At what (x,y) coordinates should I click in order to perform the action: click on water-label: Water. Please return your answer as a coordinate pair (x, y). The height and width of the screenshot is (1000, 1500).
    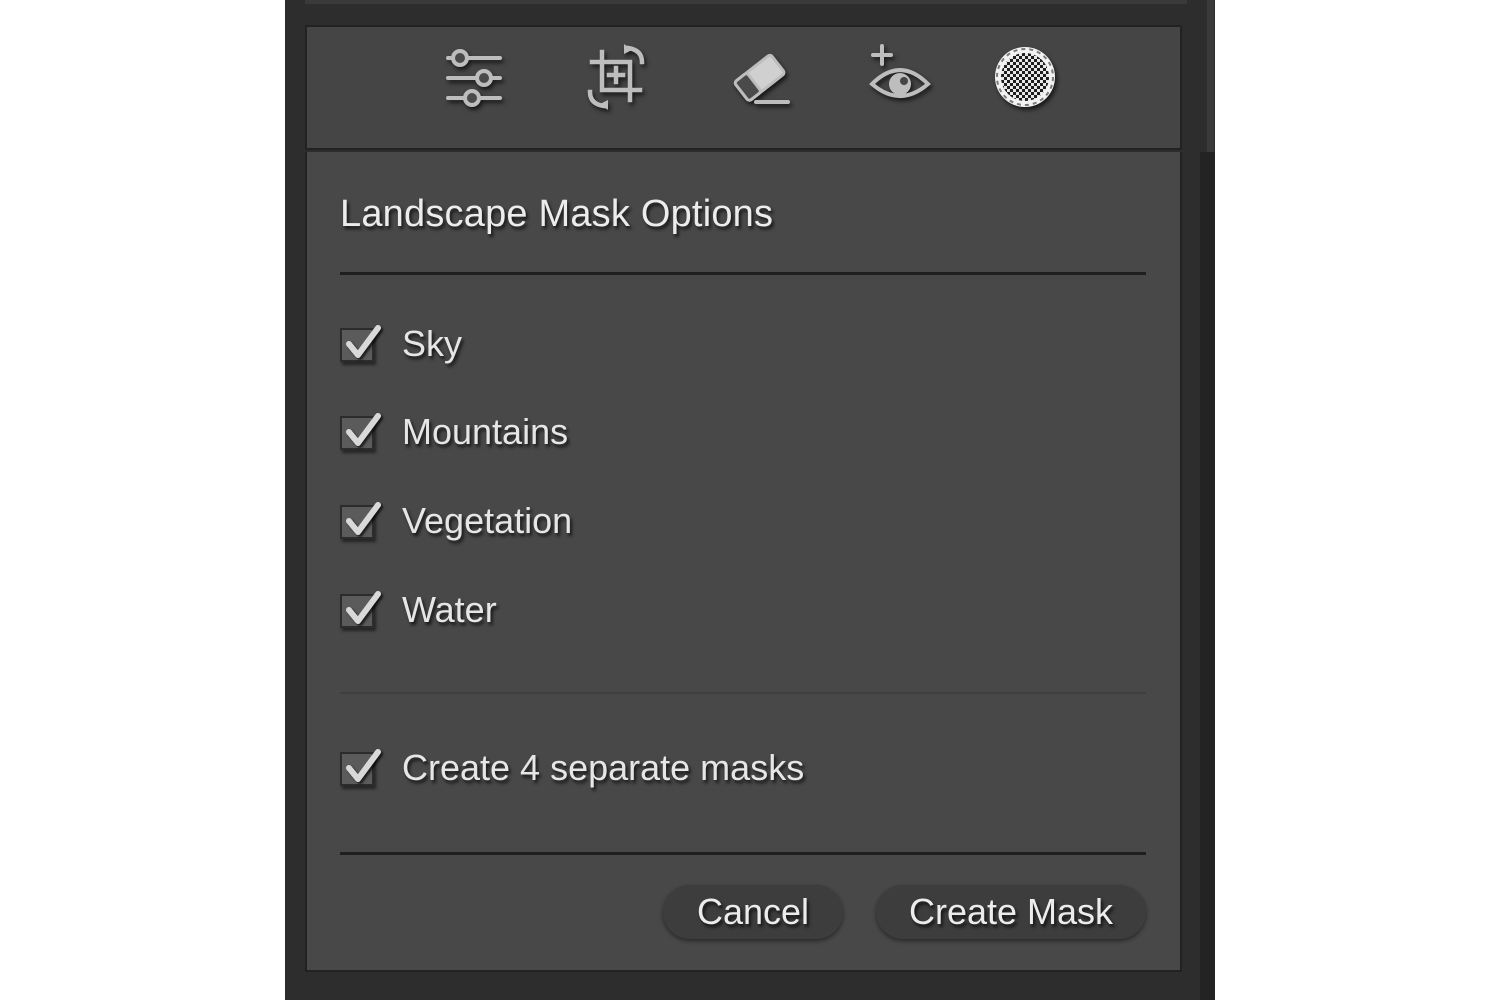
    Looking at the image, I should click on (449, 609).